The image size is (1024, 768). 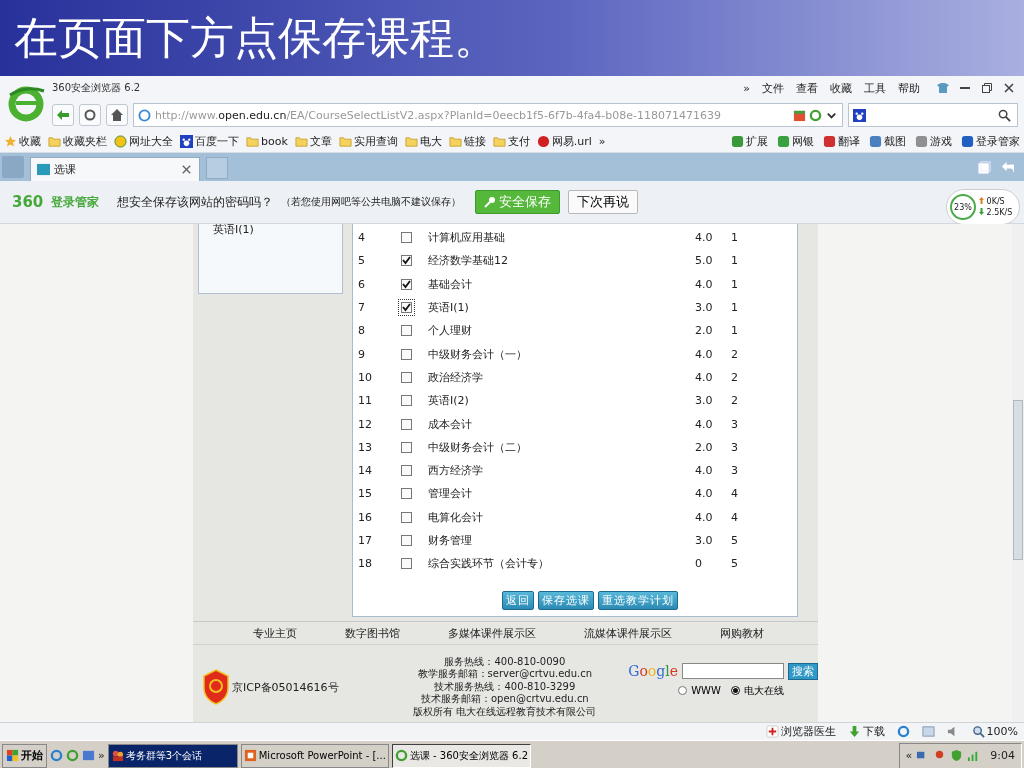 I want to click on taskbar-button: 考务群等3个会话, so click(x=172, y=755).